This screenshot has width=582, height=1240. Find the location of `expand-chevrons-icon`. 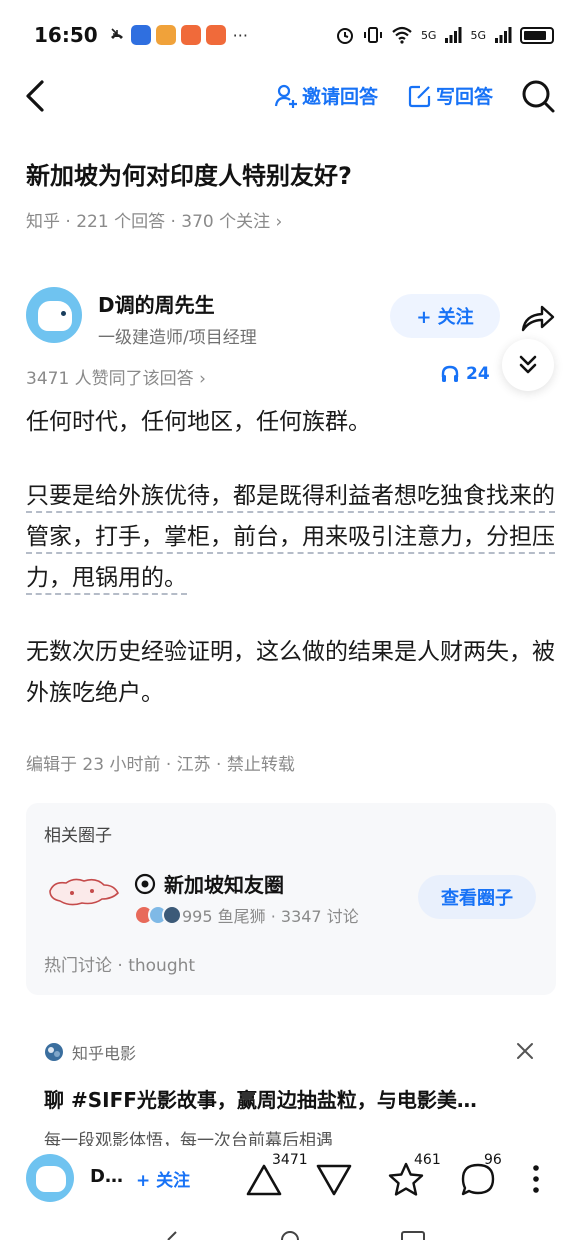

expand-chevrons-icon is located at coordinates (528, 364).